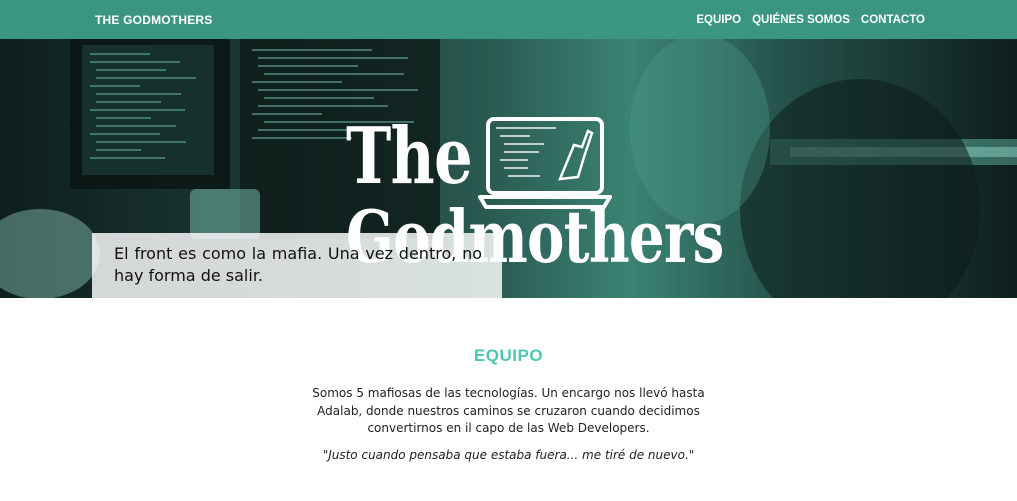 The image size is (1017, 501). Describe the element at coordinates (153, 20) in the screenshot. I see `brand-link: THE GODMOTHERS` at that location.